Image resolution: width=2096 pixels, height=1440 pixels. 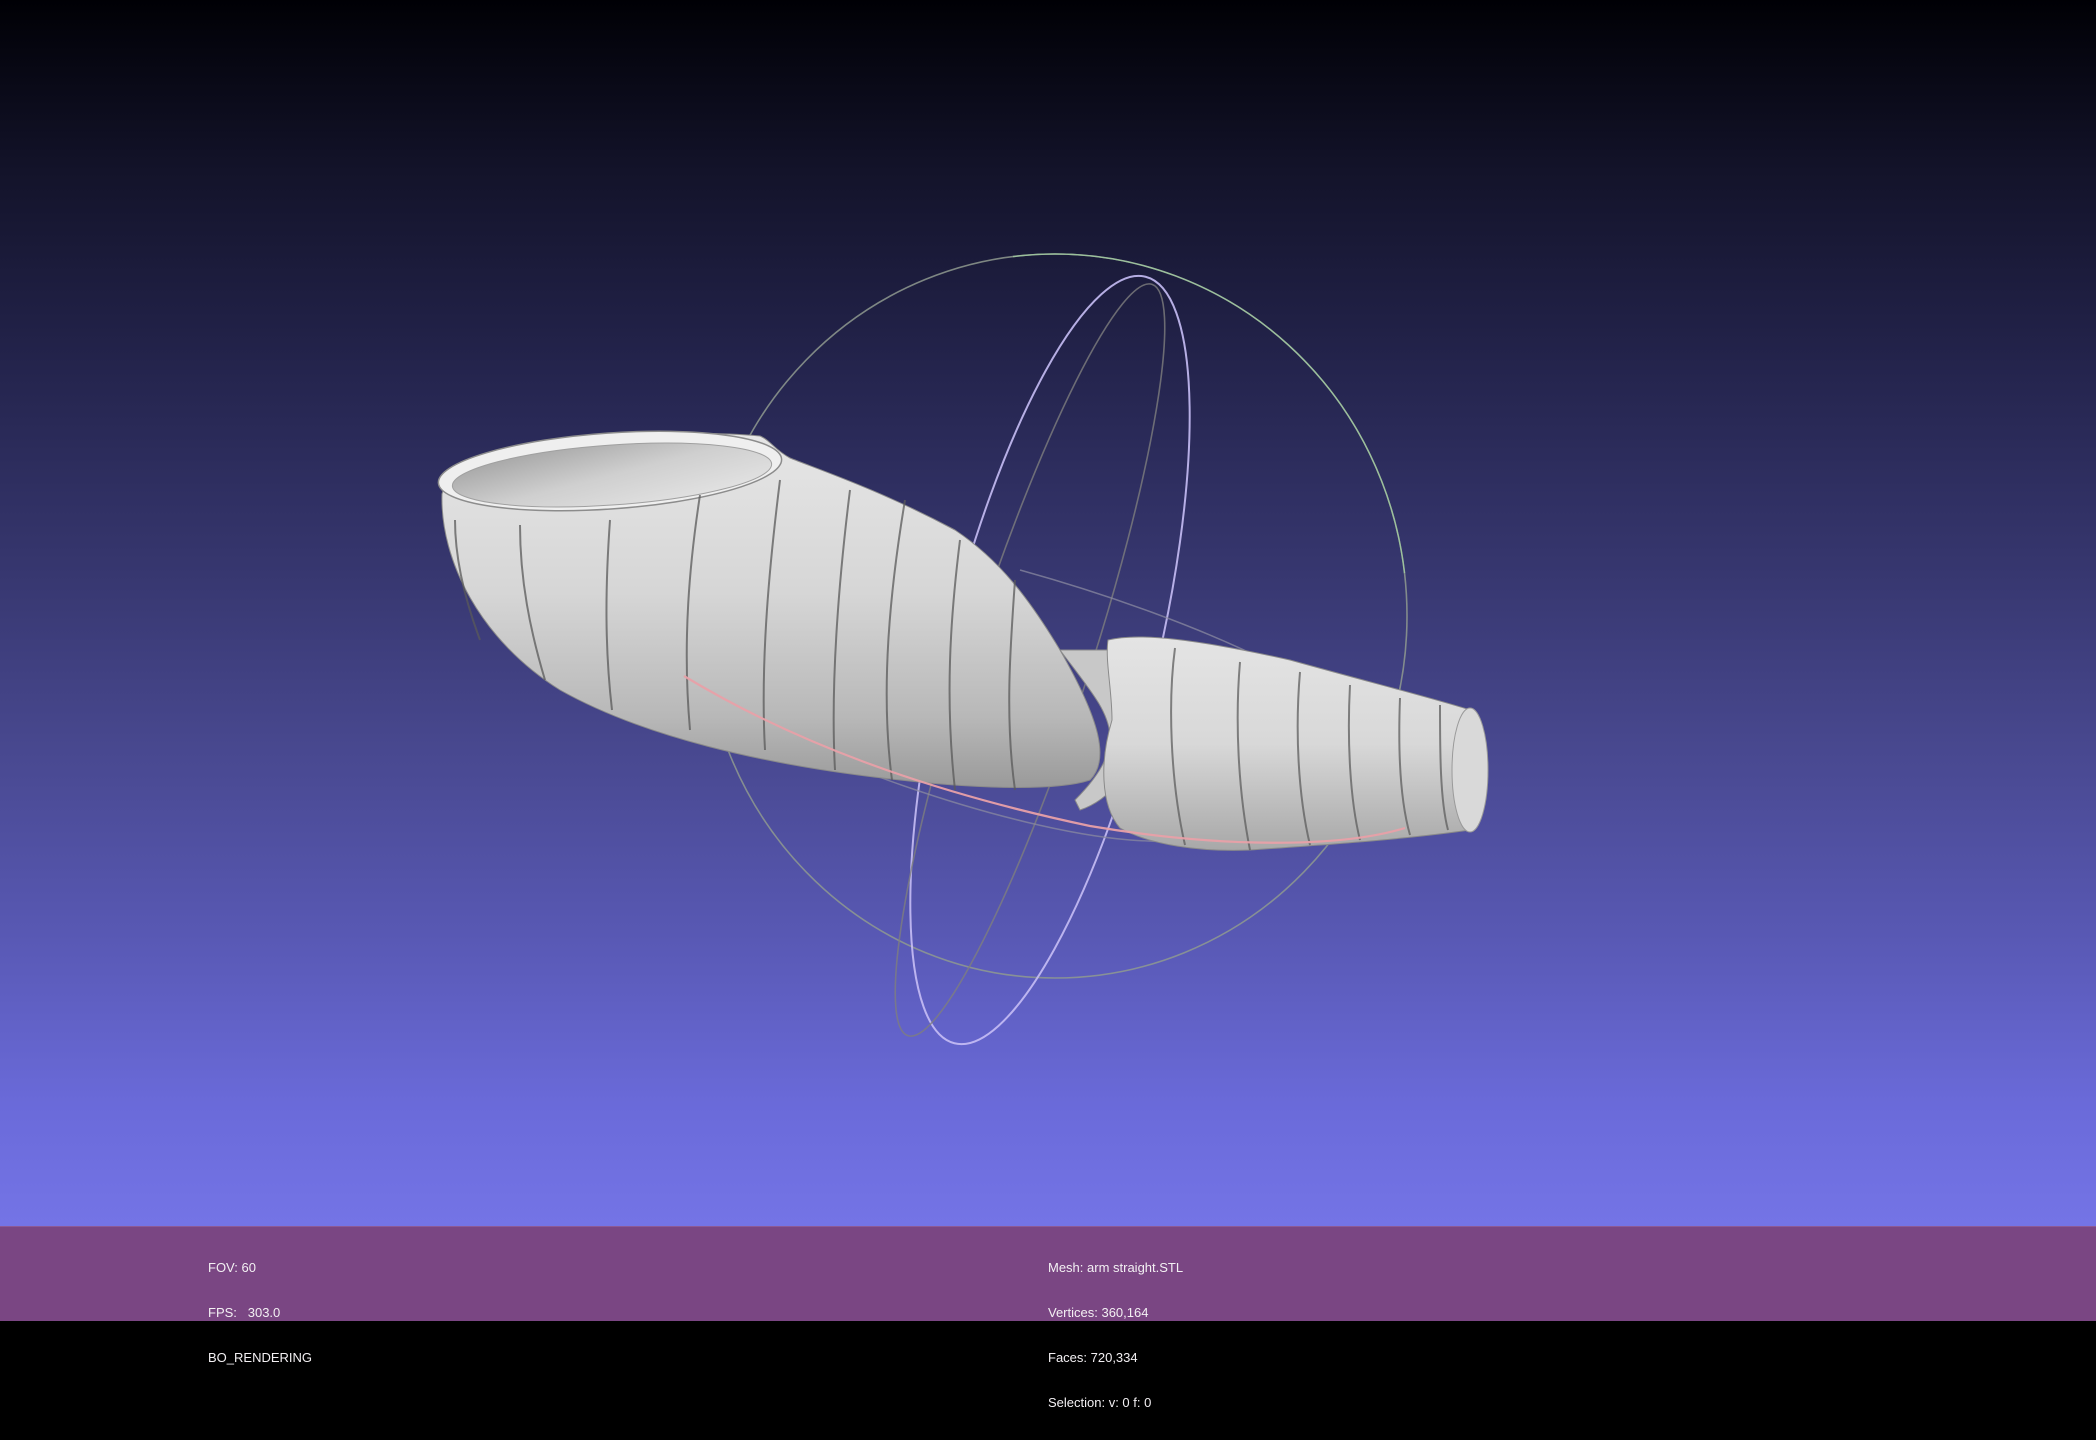 What do you see at coordinates (1093, 1357) in the screenshot?
I see `faces-label: Faces: 720,334` at bounding box center [1093, 1357].